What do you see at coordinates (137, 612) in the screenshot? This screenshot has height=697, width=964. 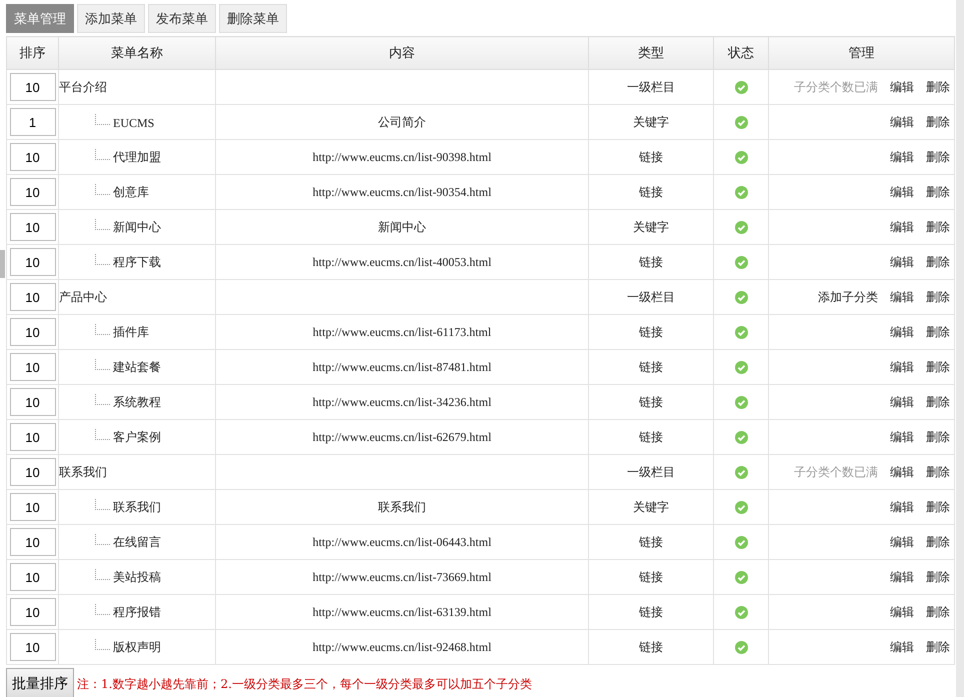 I see `menu-name: 程序报错` at bounding box center [137, 612].